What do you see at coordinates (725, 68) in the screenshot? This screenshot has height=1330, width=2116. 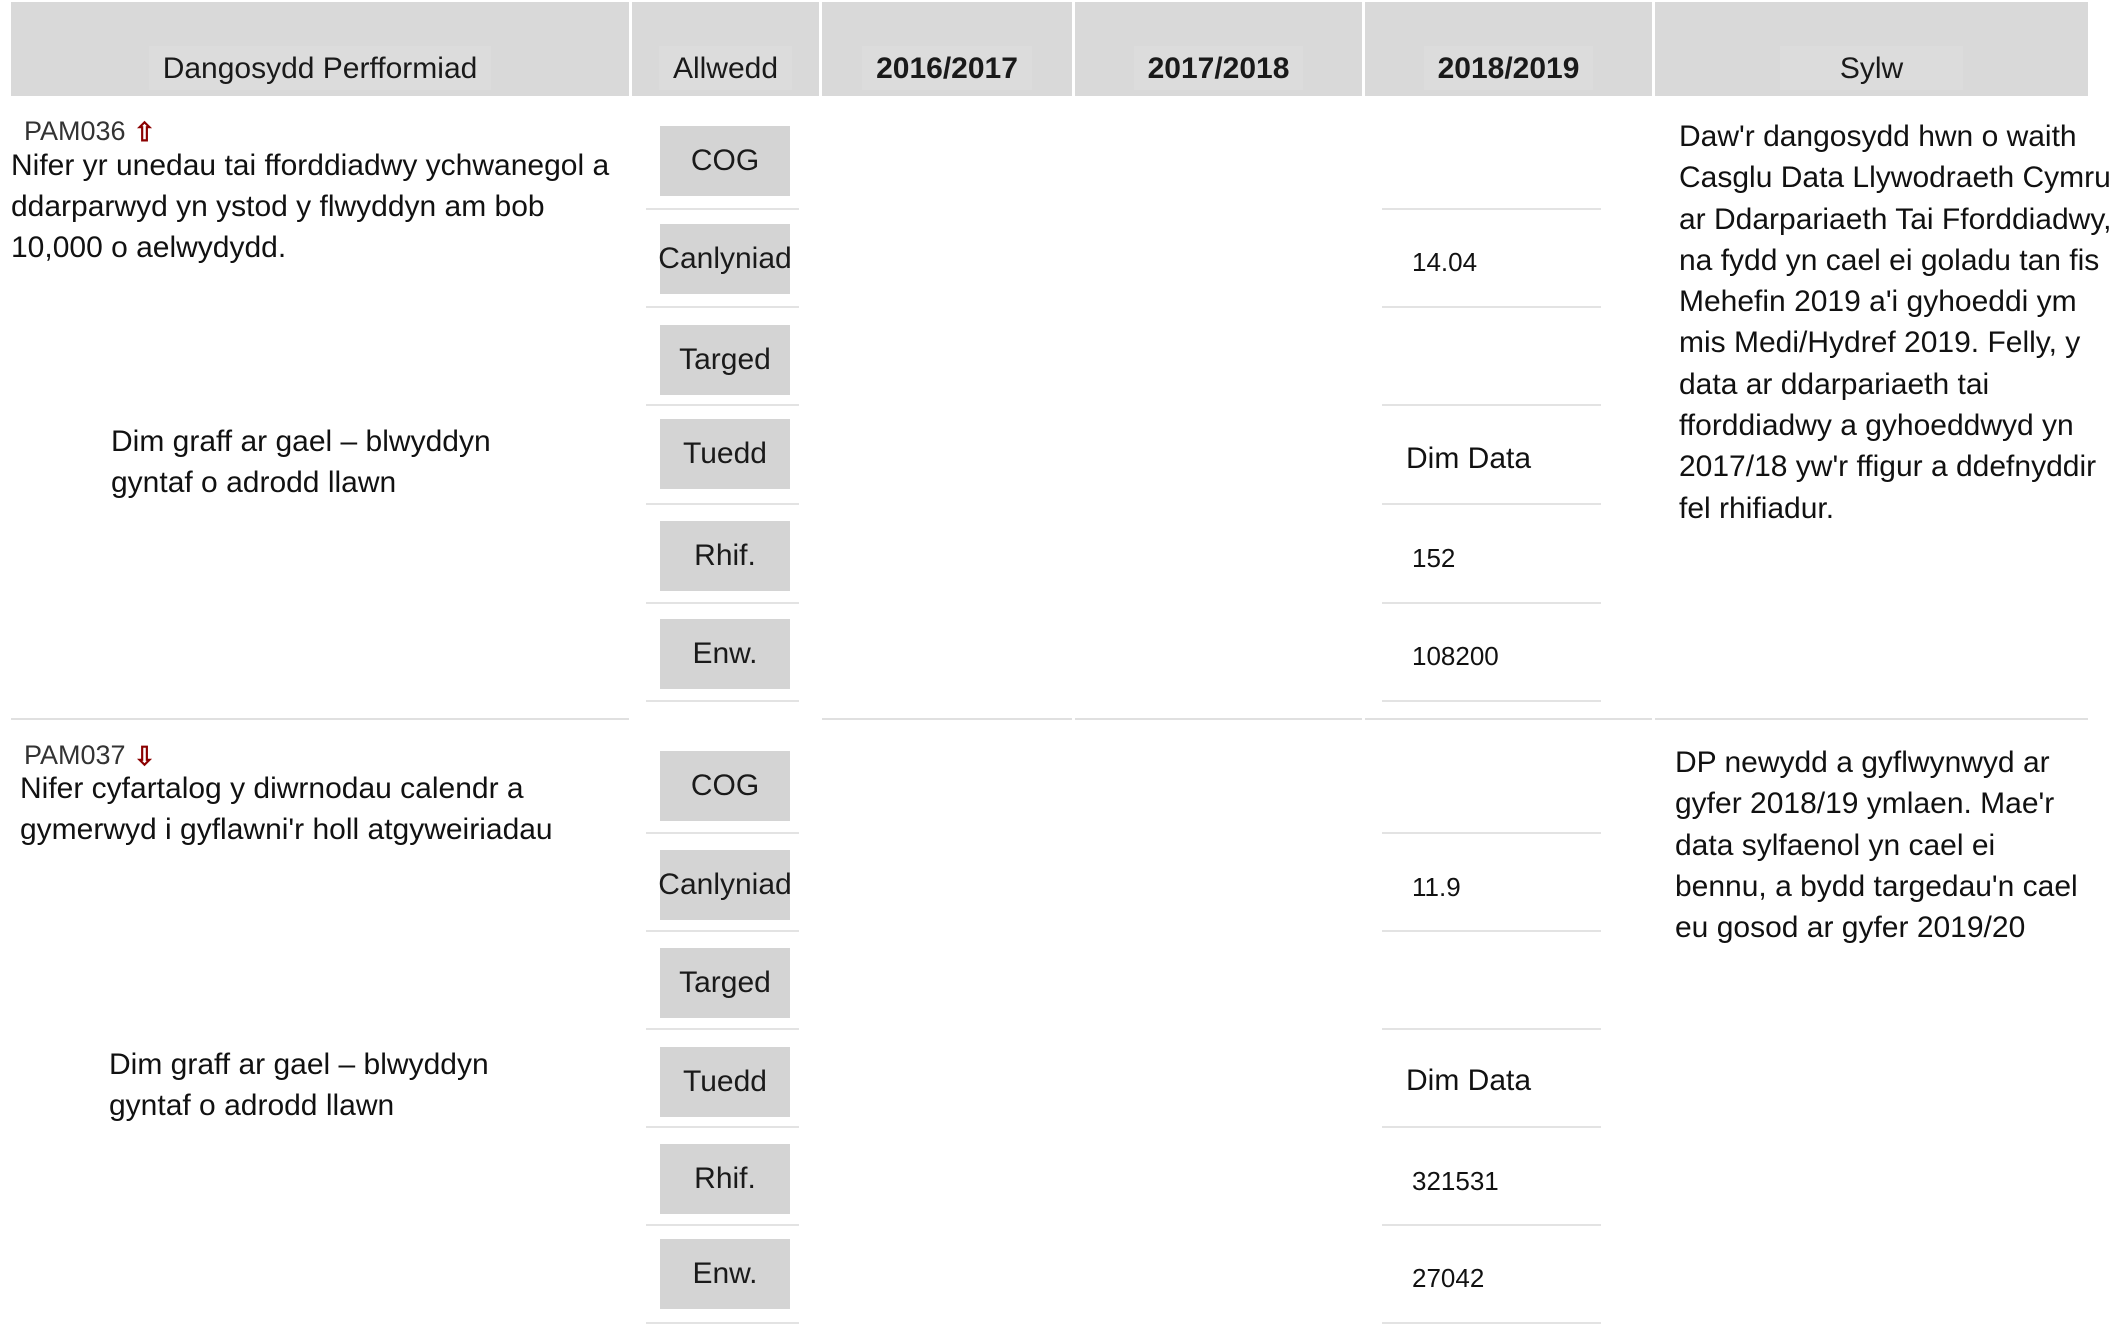 I see `header-key-label: Allwedd` at bounding box center [725, 68].